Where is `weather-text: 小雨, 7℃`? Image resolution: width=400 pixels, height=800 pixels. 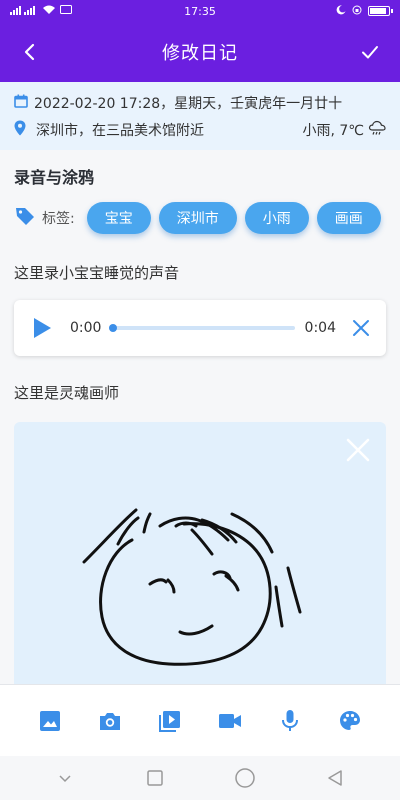
weather-text: 小雨, 7℃ is located at coordinates (333, 131).